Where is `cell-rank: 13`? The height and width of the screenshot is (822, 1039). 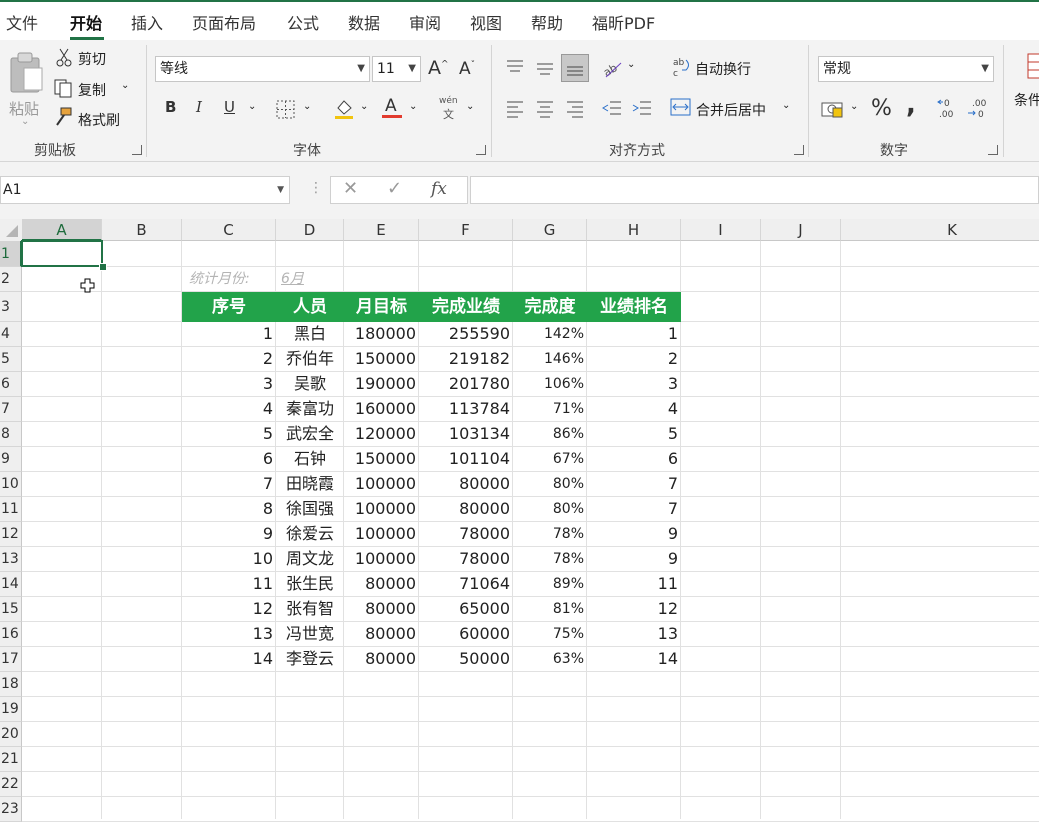 cell-rank: 13 is located at coordinates (634, 634).